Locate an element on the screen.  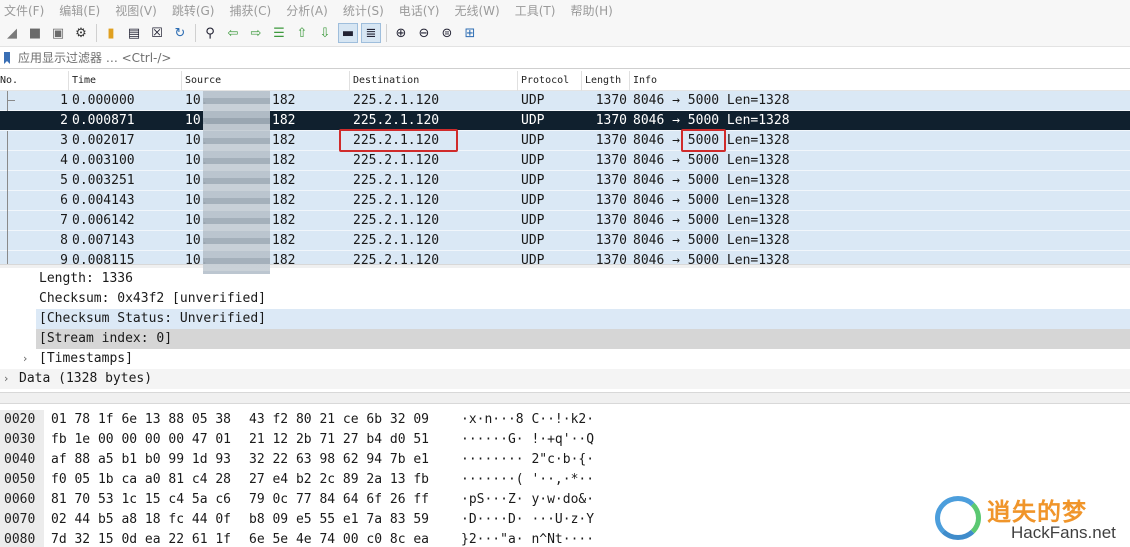
save-file-icon: ▤ is located at coordinates (134, 33).